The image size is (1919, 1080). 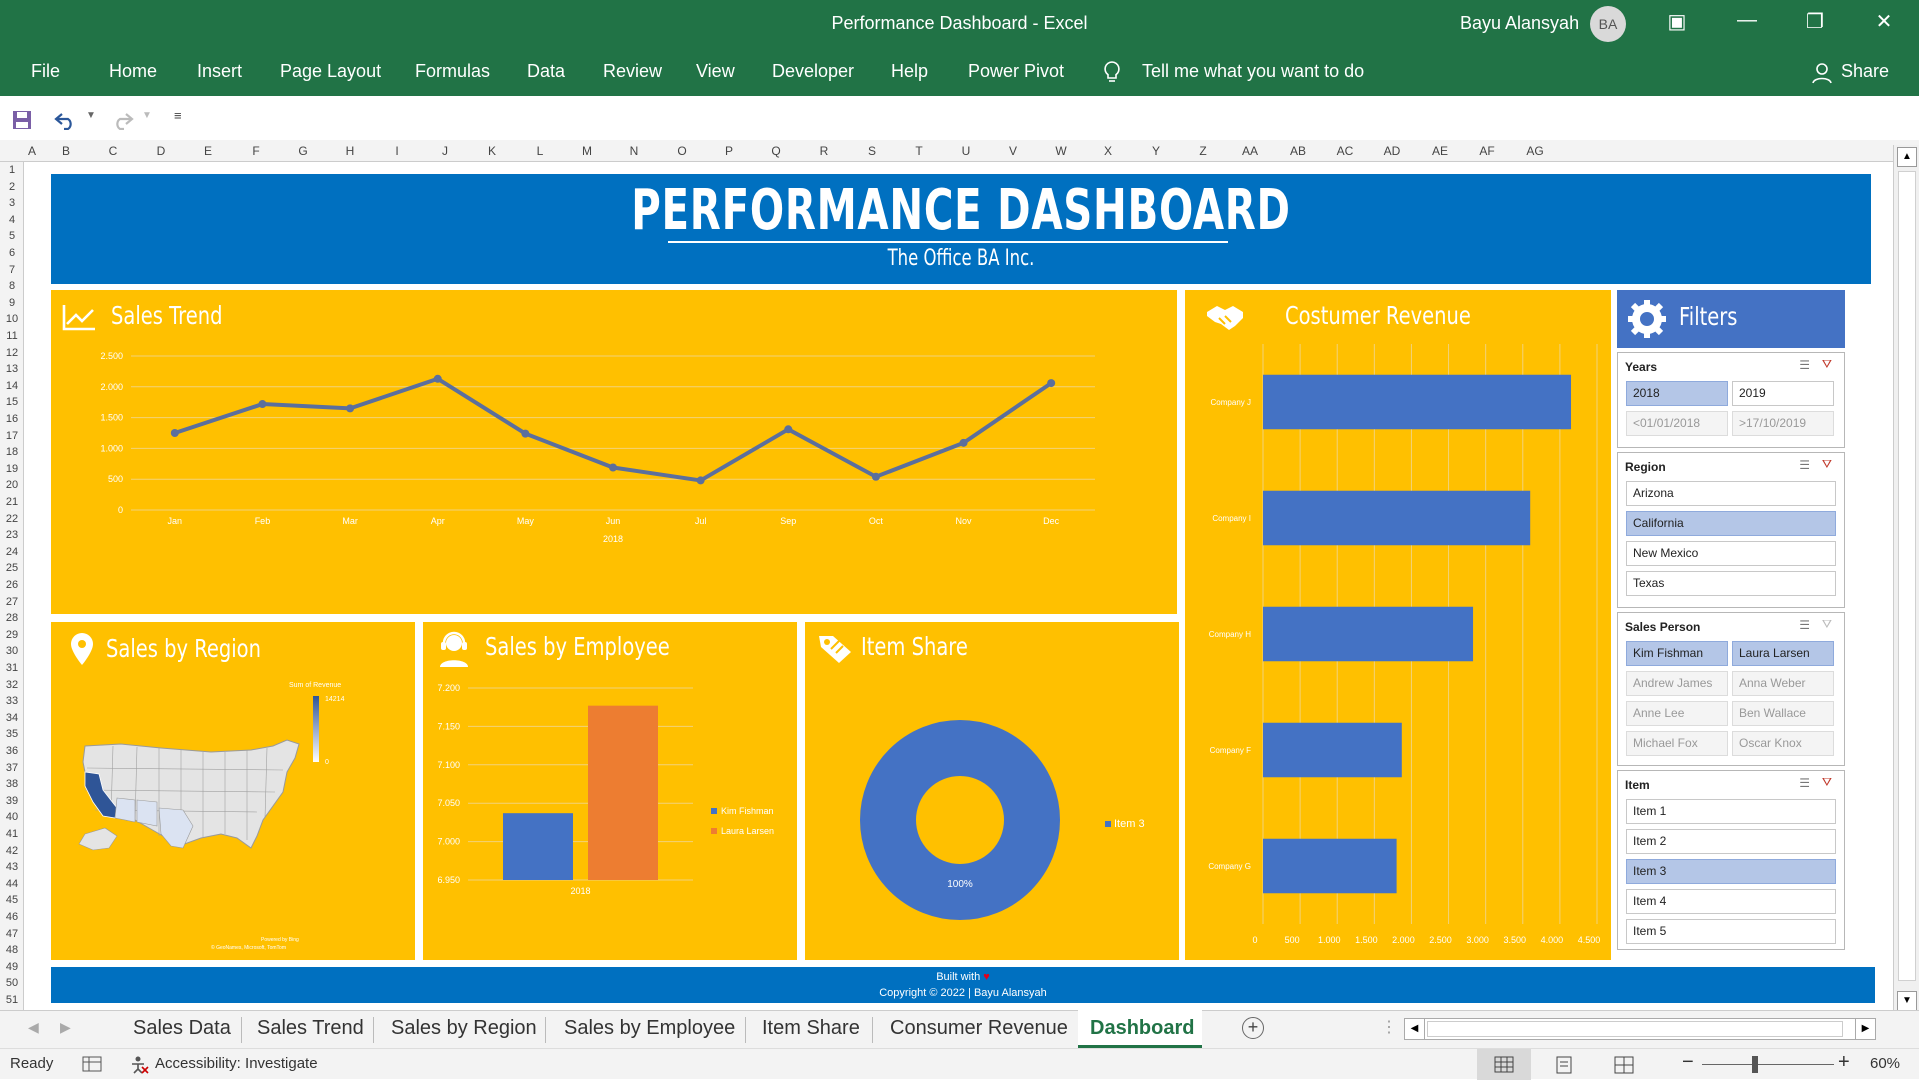 I want to click on scroll-down-icon: ▼, so click(x=1907, y=1001).